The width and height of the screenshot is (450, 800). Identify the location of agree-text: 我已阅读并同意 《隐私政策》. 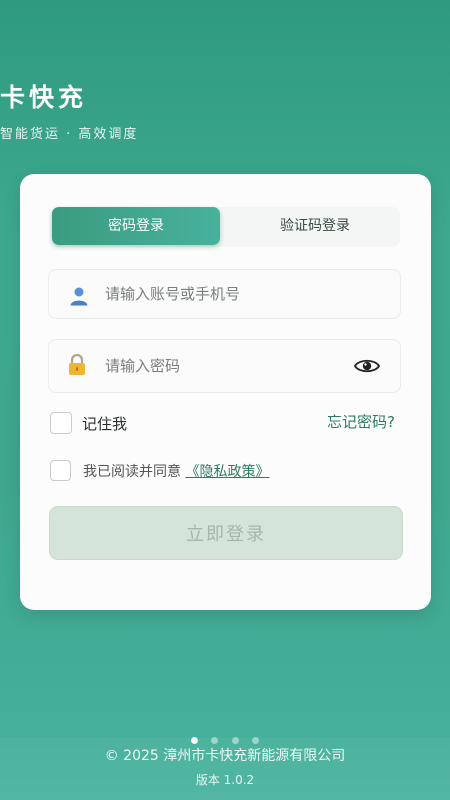
(176, 471).